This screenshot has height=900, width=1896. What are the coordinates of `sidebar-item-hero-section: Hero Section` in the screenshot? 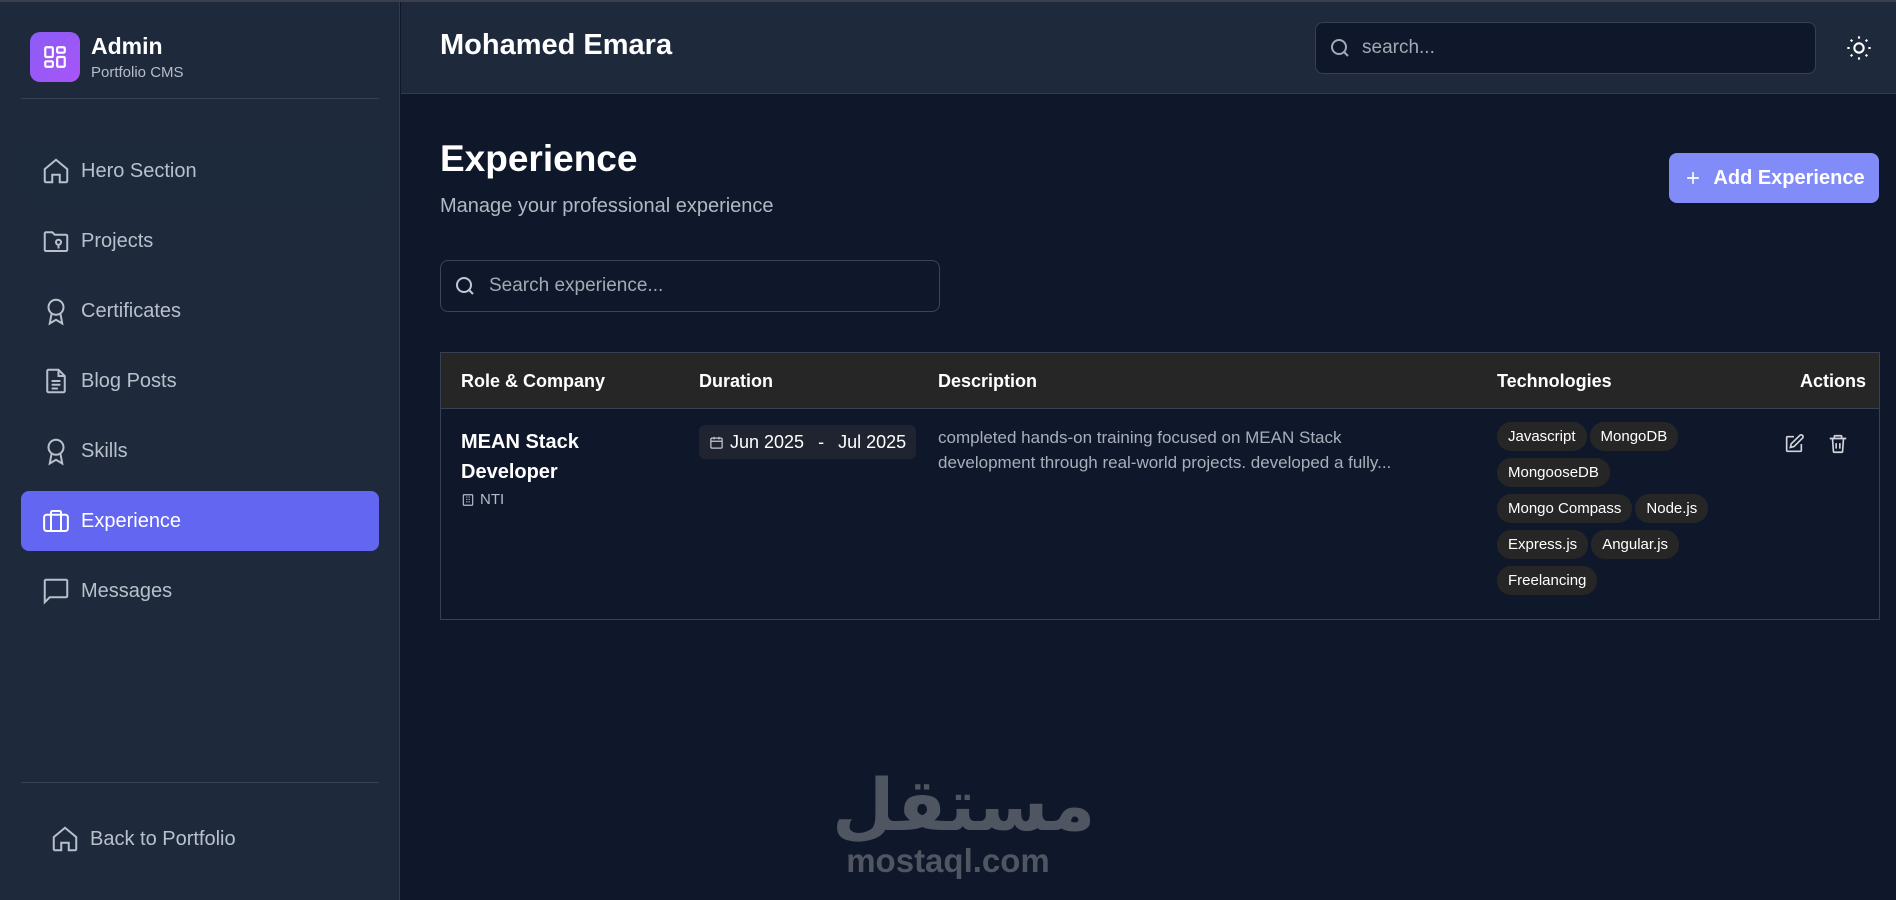 It's located at (200, 171).